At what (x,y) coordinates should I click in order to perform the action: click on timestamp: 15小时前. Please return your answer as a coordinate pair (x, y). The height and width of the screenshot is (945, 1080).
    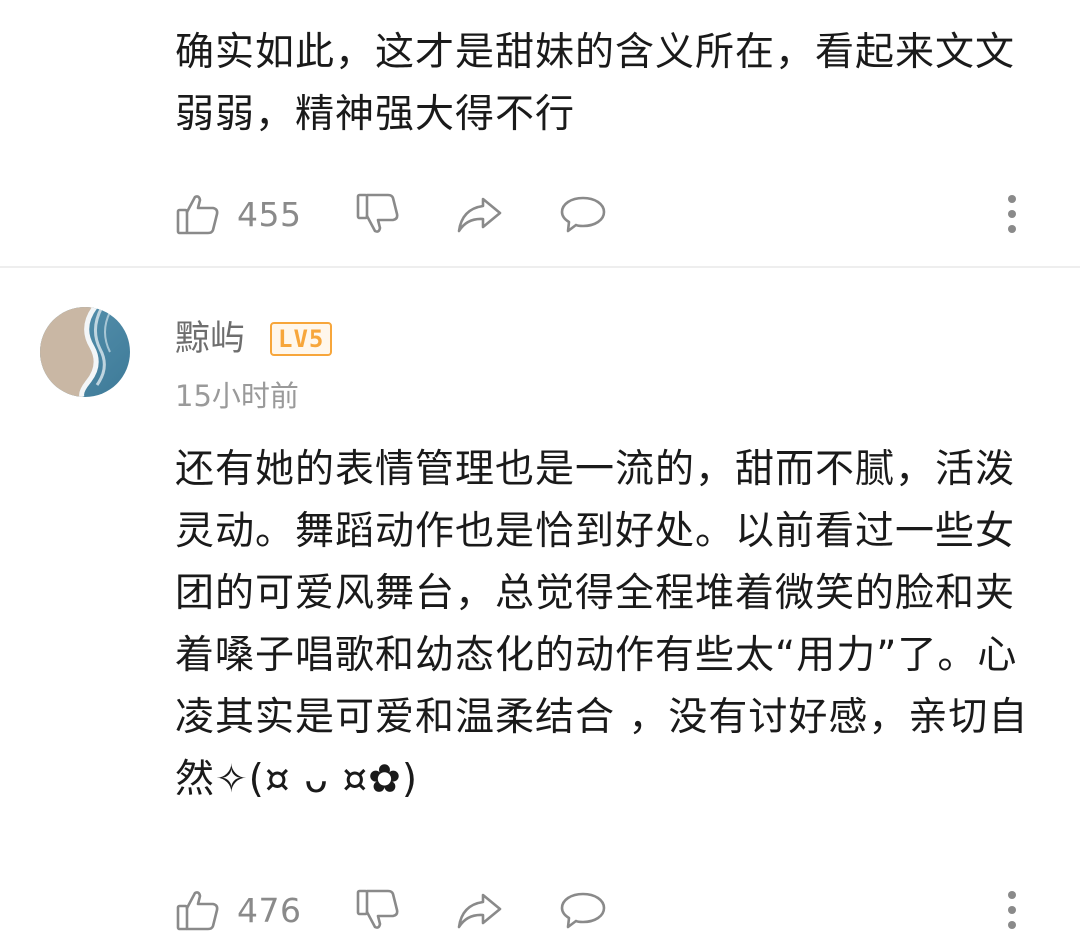
    Looking at the image, I should click on (237, 396).